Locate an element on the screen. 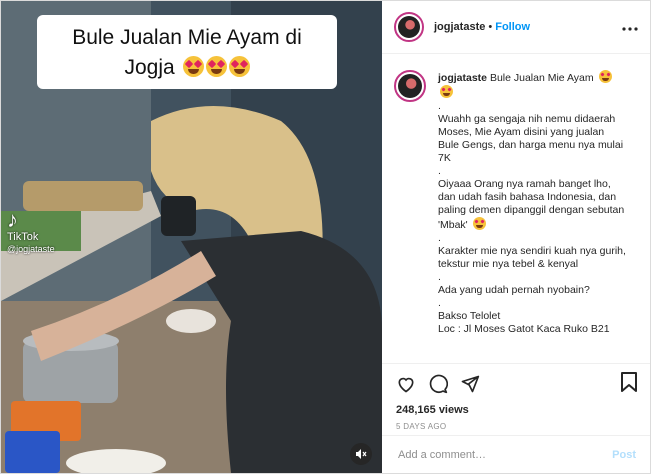 This screenshot has width=651, height=474. comment-input is located at coordinates (504, 454).